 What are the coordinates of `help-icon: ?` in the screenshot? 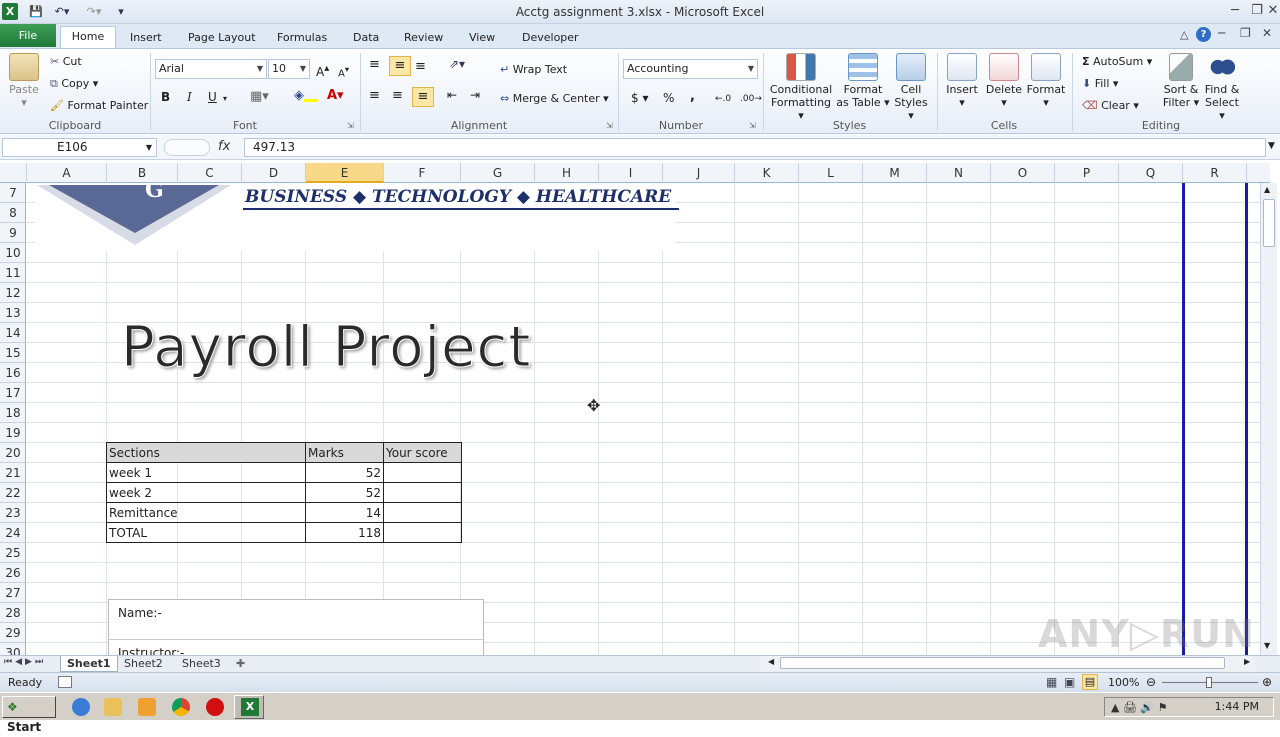 It's located at (1203, 34).